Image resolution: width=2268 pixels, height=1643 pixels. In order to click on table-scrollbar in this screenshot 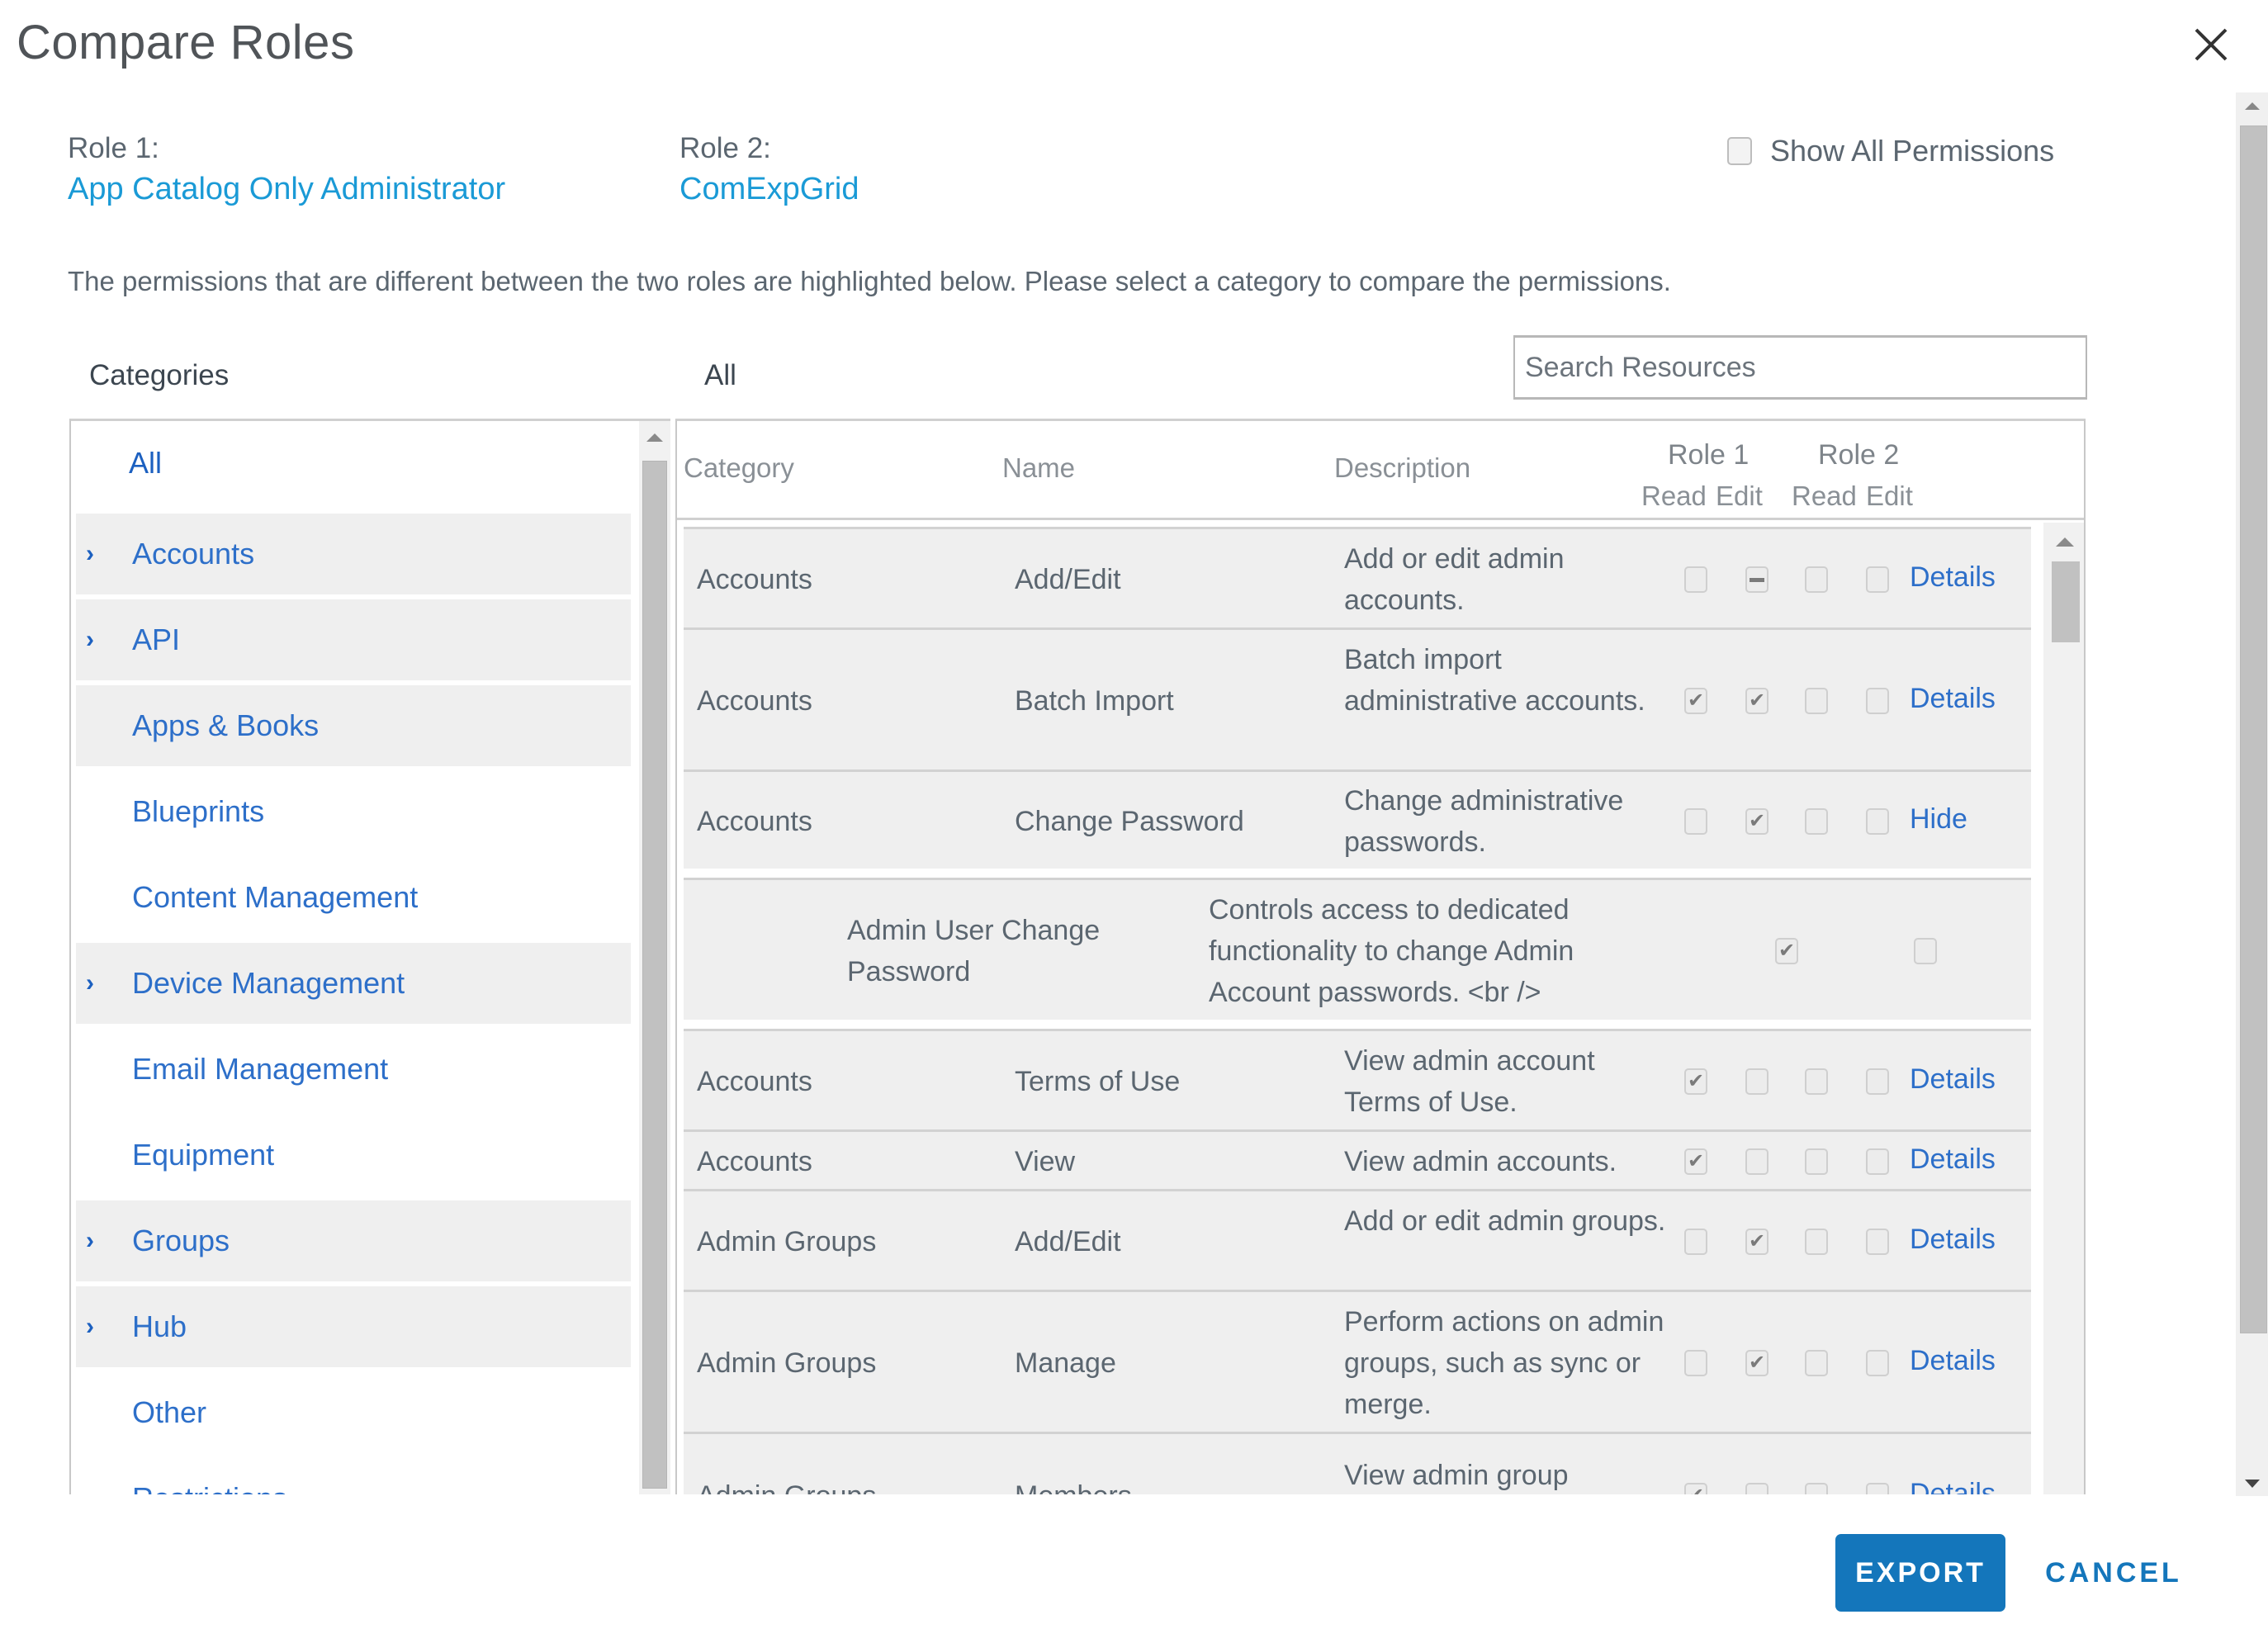, I will do `click(2063, 1009)`.